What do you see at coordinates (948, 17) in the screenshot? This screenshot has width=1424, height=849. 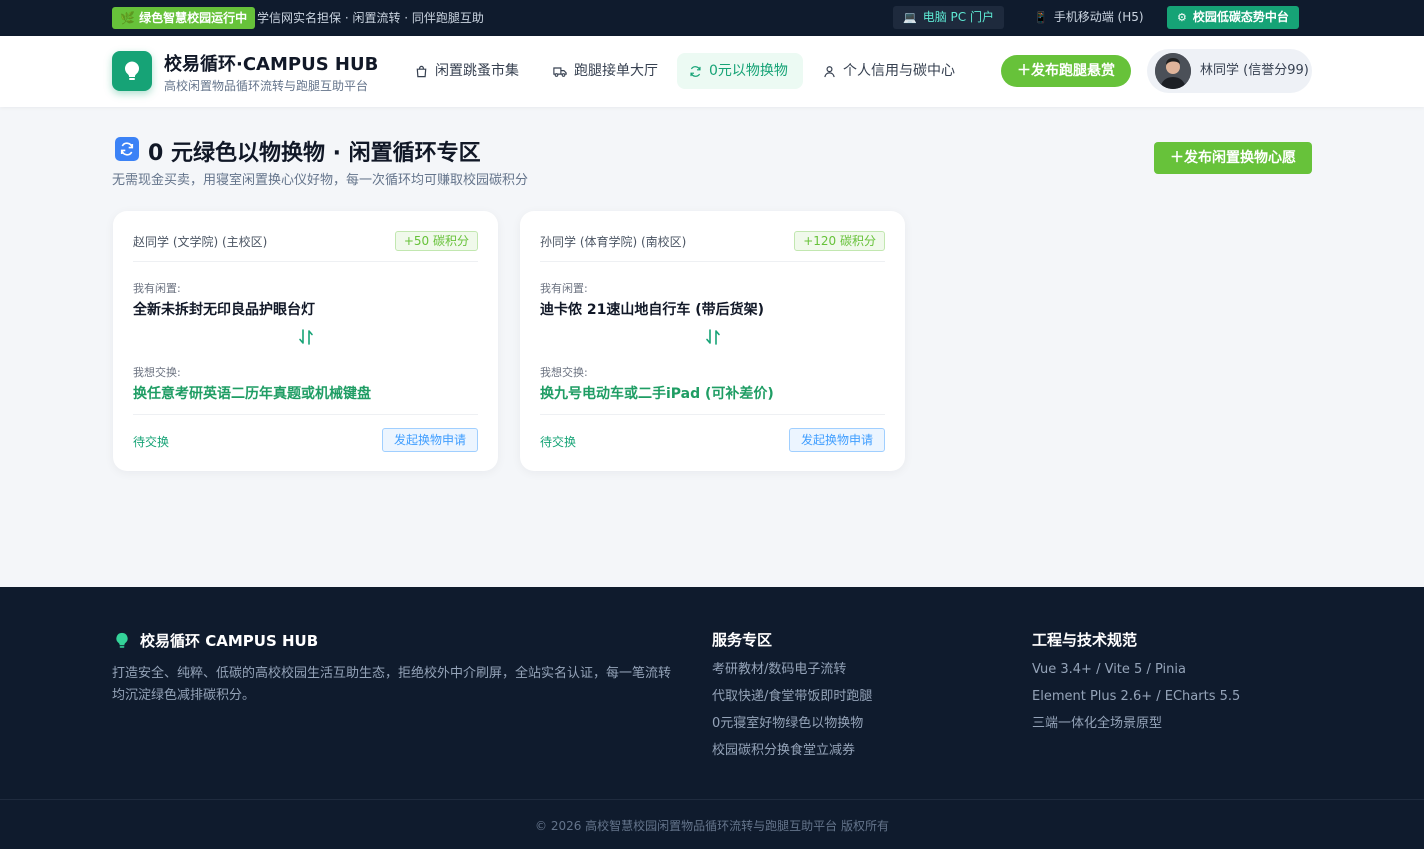 I see `pc-portal-link: 💻 电脑 PC 门户` at bounding box center [948, 17].